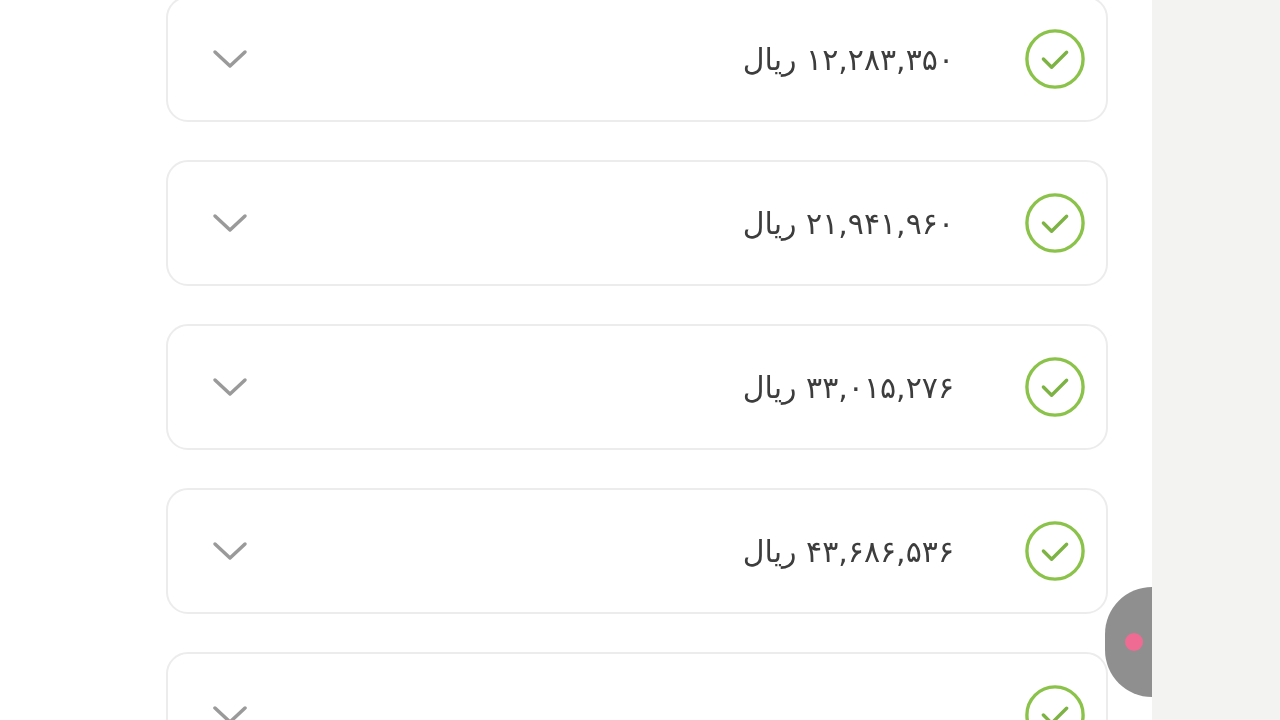 The image size is (1280, 720). Describe the element at coordinates (848, 223) in the screenshot. I see `amount-text: ۲۱,۹۴۱,۹۶۰ ریال` at that location.